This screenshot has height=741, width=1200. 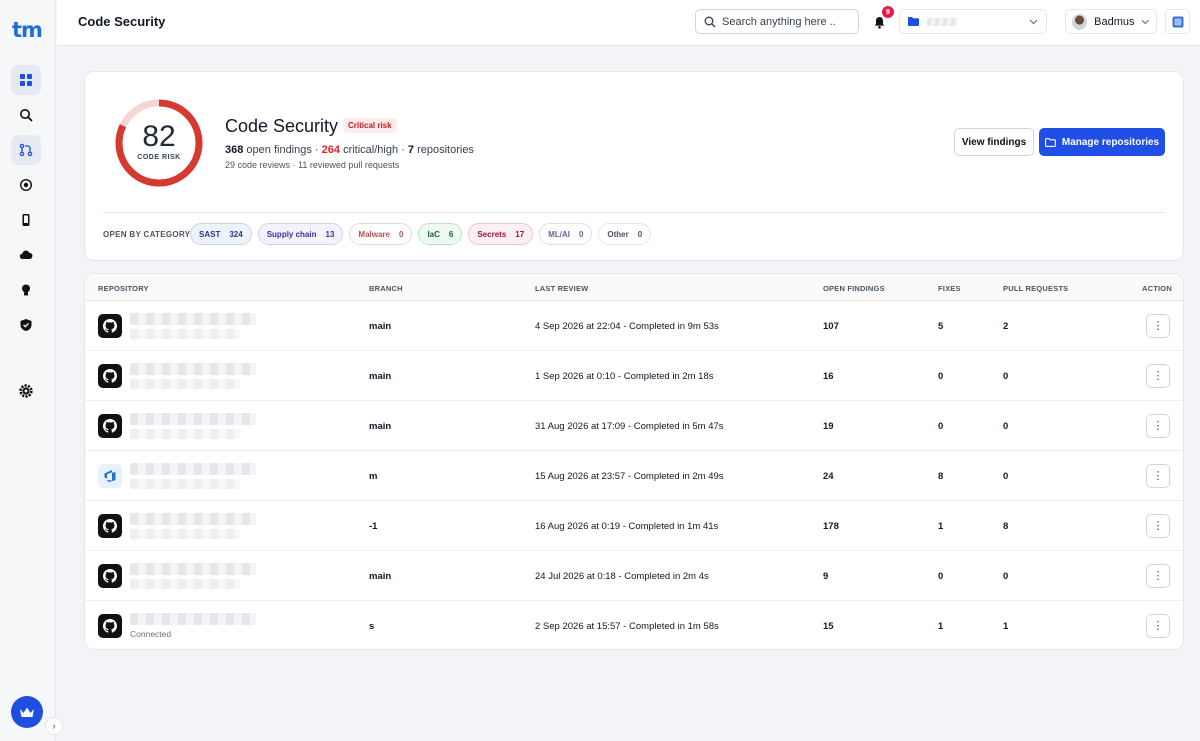 I want to click on target-icon, so click(x=26, y=185).